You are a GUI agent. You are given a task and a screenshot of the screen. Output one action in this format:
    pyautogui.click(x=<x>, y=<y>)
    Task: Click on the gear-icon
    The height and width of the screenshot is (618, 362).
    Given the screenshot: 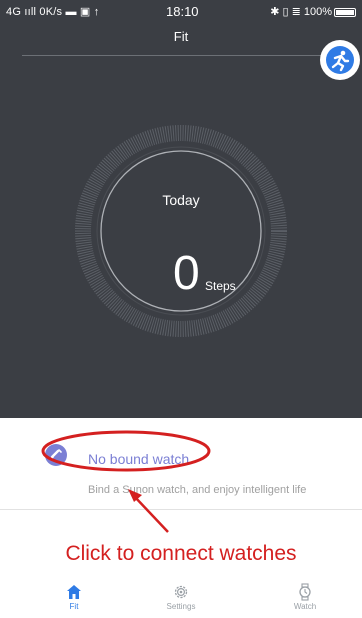 What is the action you would take?
    pyautogui.click(x=181, y=592)
    